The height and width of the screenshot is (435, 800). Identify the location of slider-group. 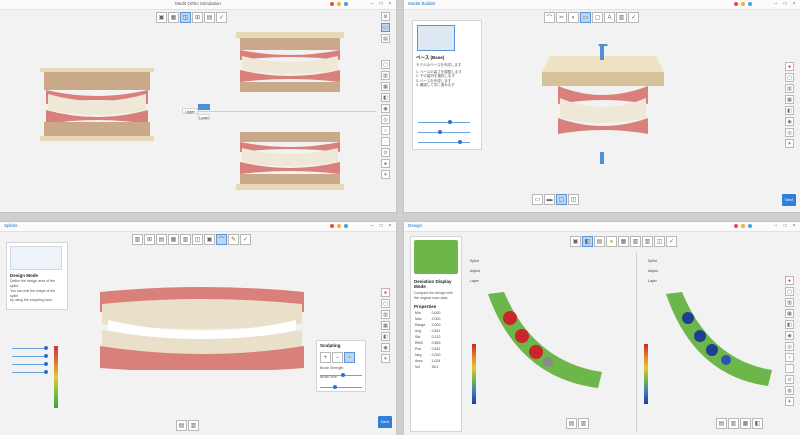
(446, 133).